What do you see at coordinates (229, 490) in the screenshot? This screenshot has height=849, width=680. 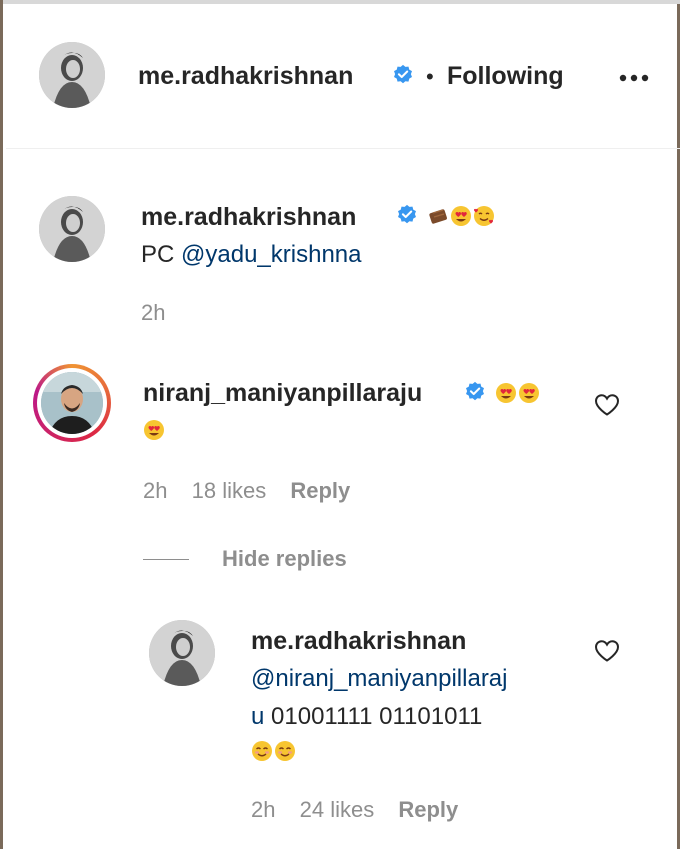 I see `likes-count: 18 likes` at bounding box center [229, 490].